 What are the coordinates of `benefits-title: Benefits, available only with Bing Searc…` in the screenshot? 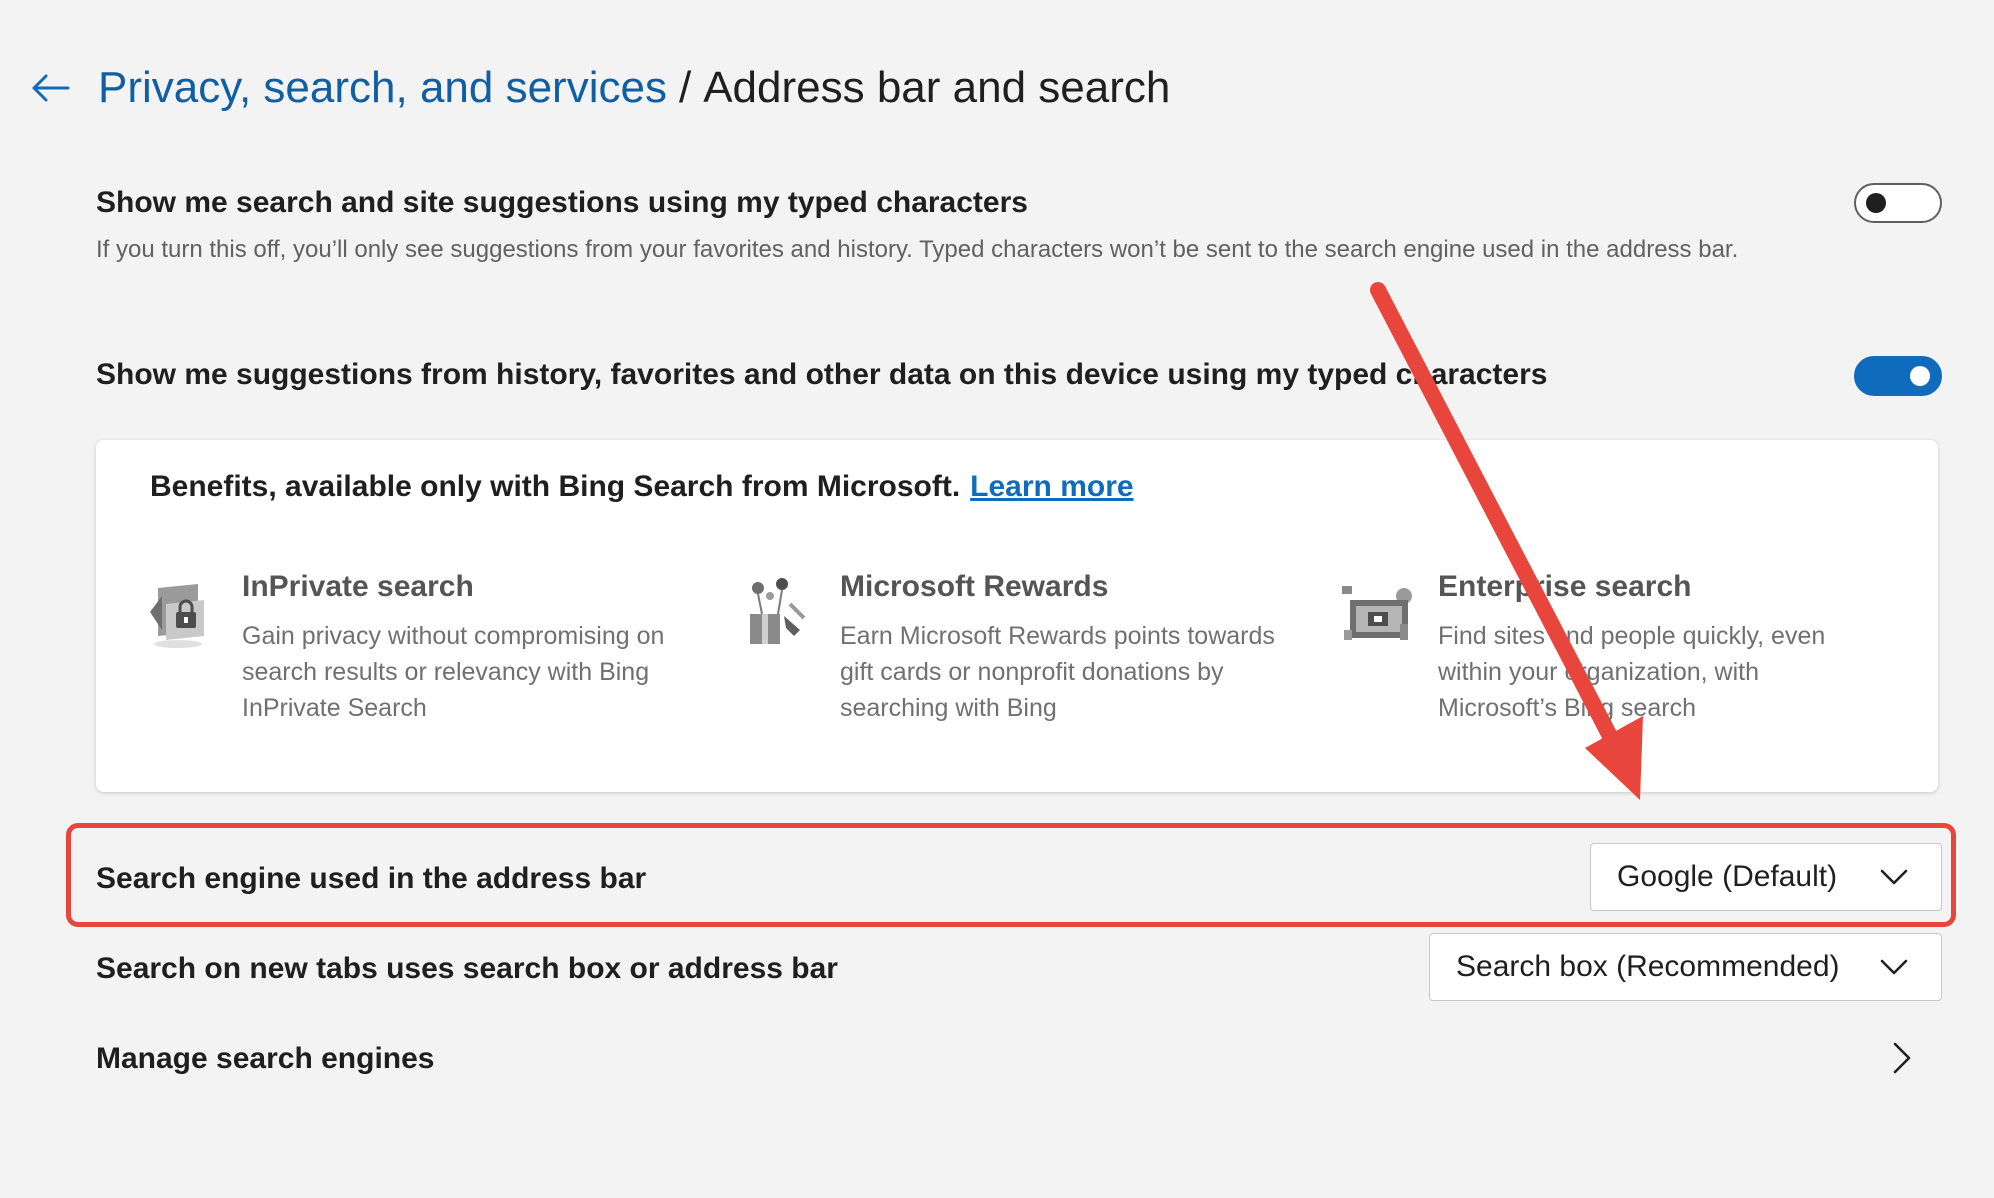 It's located at (555, 486).